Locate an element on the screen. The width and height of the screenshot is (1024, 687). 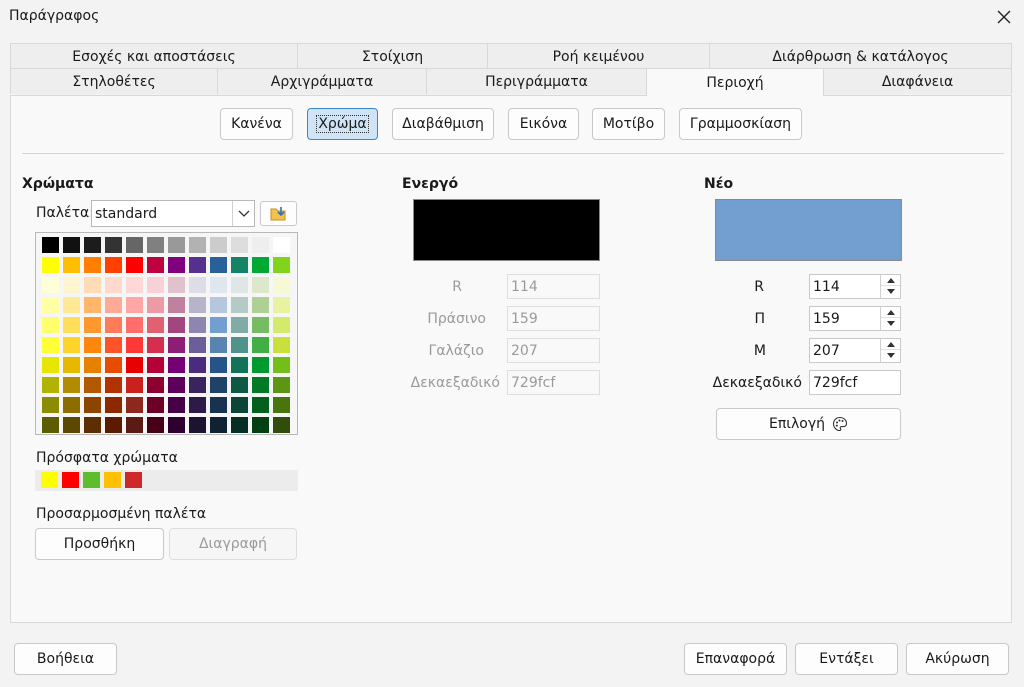
help-button: Βοήθεια is located at coordinates (65, 659).